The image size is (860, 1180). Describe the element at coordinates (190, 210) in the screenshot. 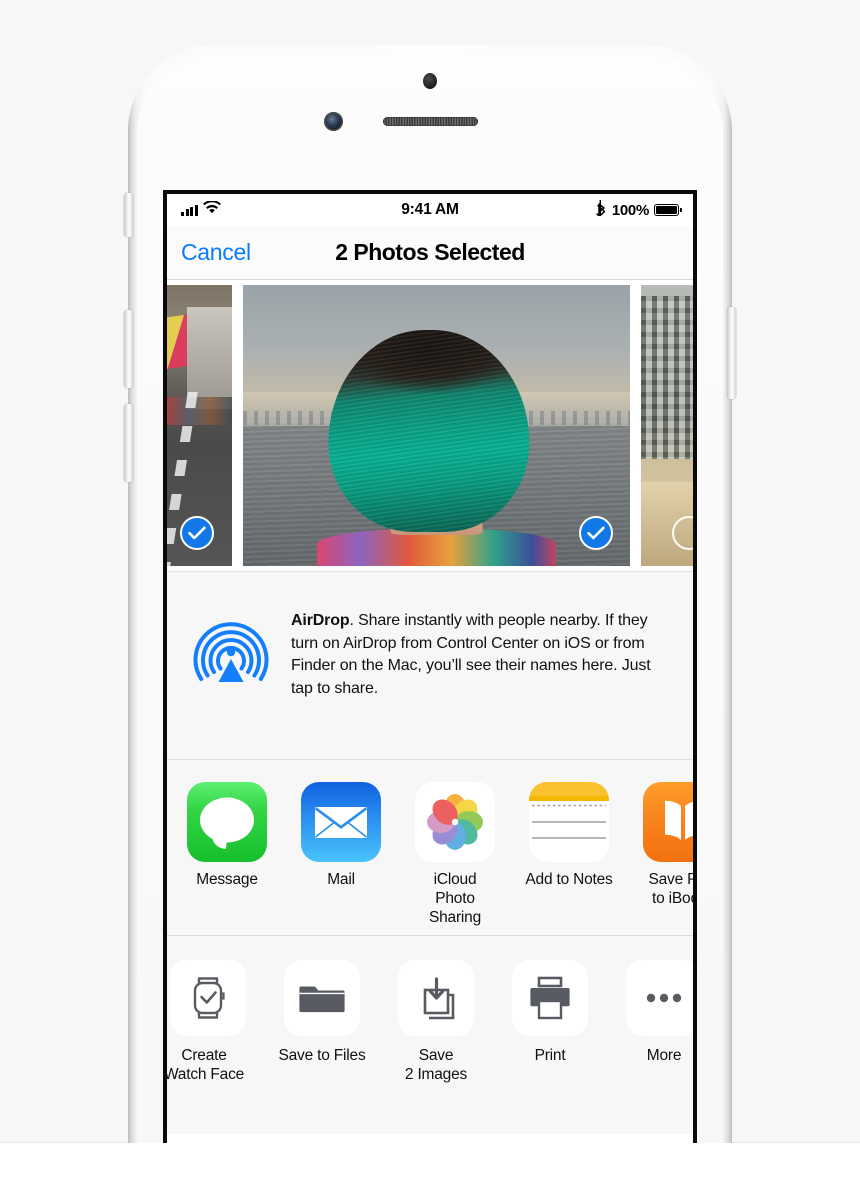

I see `signal-bars-icon` at that location.